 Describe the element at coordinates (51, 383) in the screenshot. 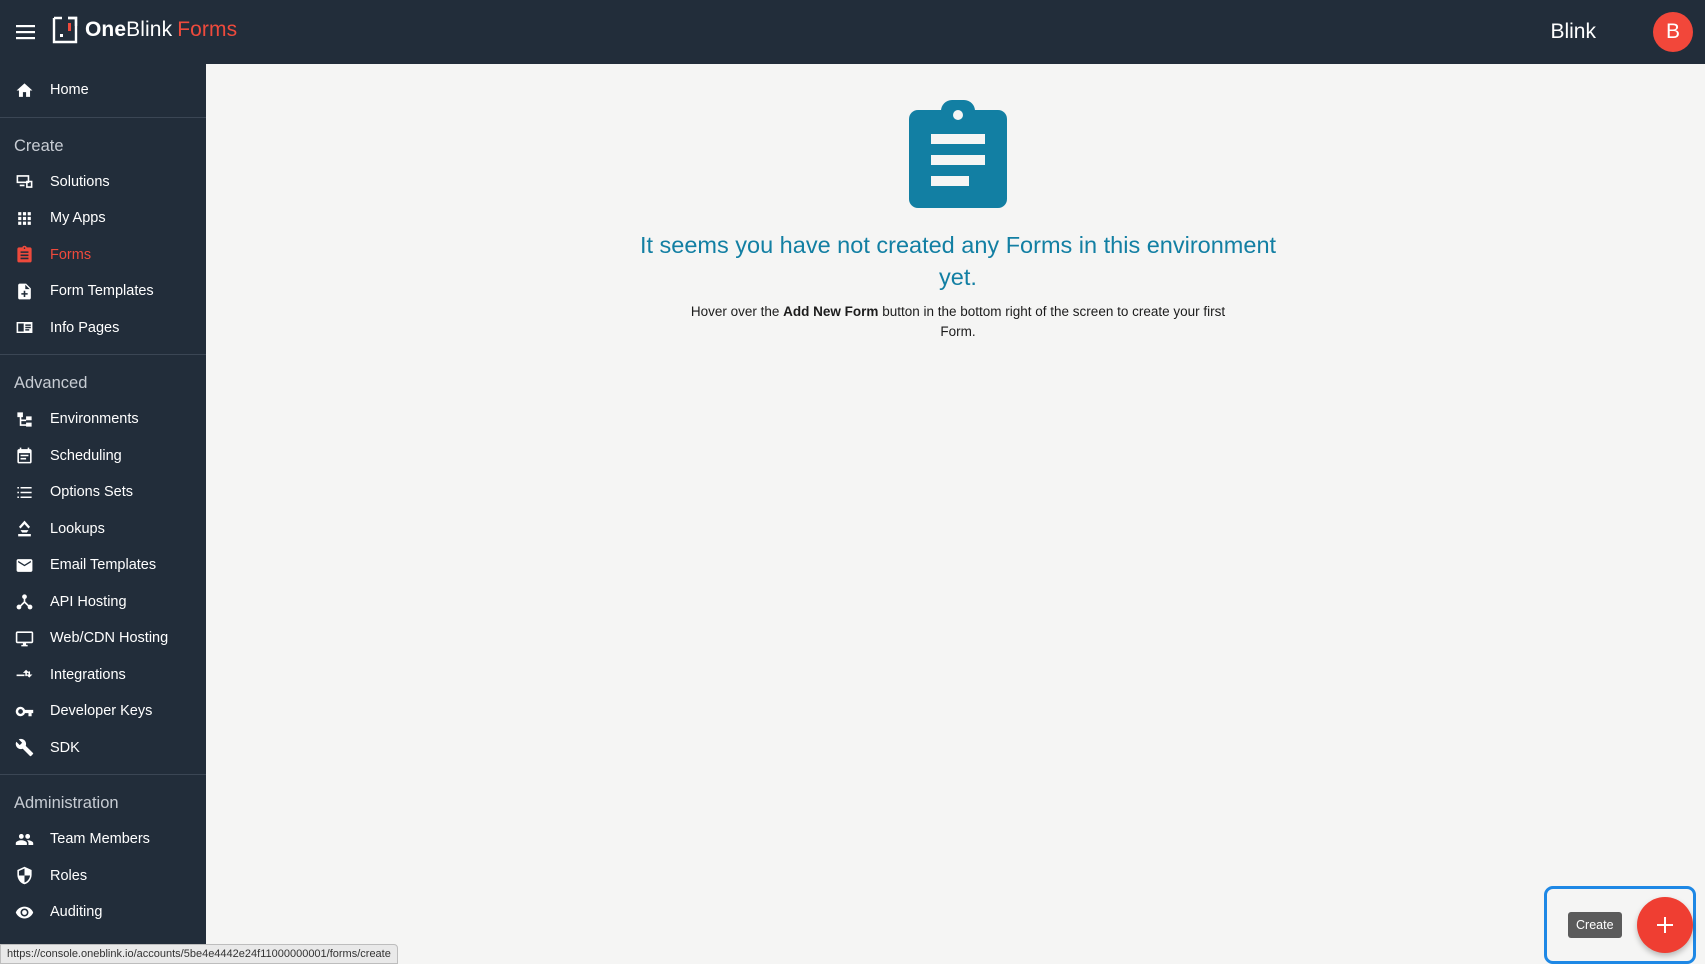

I see `sidebar-section-advanced: Advanced` at that location.